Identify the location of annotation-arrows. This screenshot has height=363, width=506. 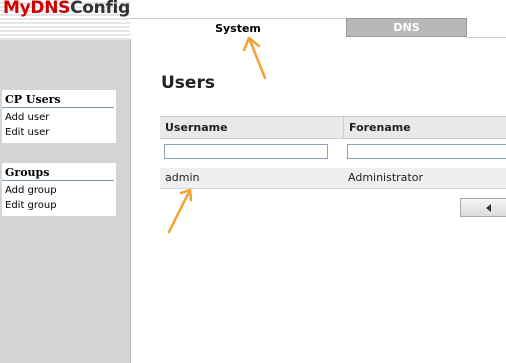
(217, 135).